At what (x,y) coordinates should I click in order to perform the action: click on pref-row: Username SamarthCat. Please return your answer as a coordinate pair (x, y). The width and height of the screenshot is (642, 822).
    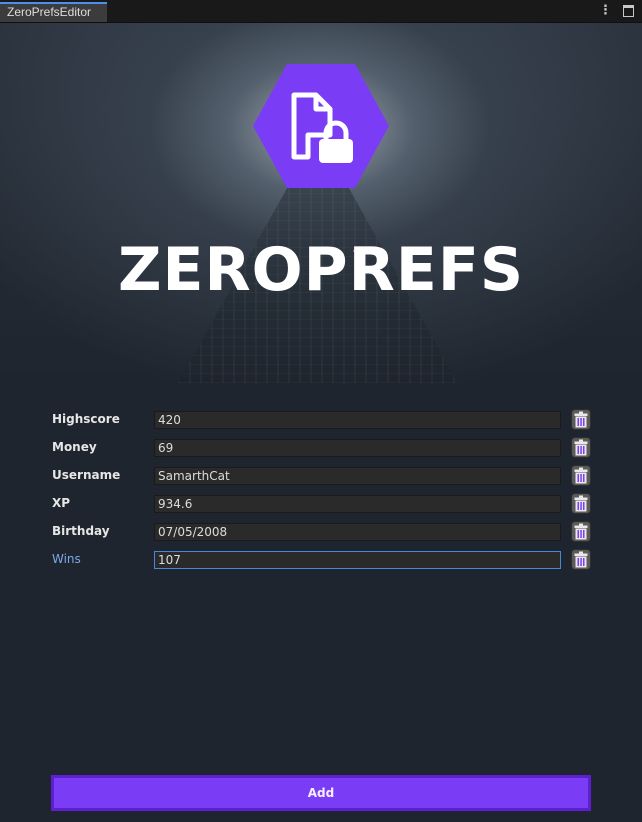
    Looking at the image, I should click on (321, 476).